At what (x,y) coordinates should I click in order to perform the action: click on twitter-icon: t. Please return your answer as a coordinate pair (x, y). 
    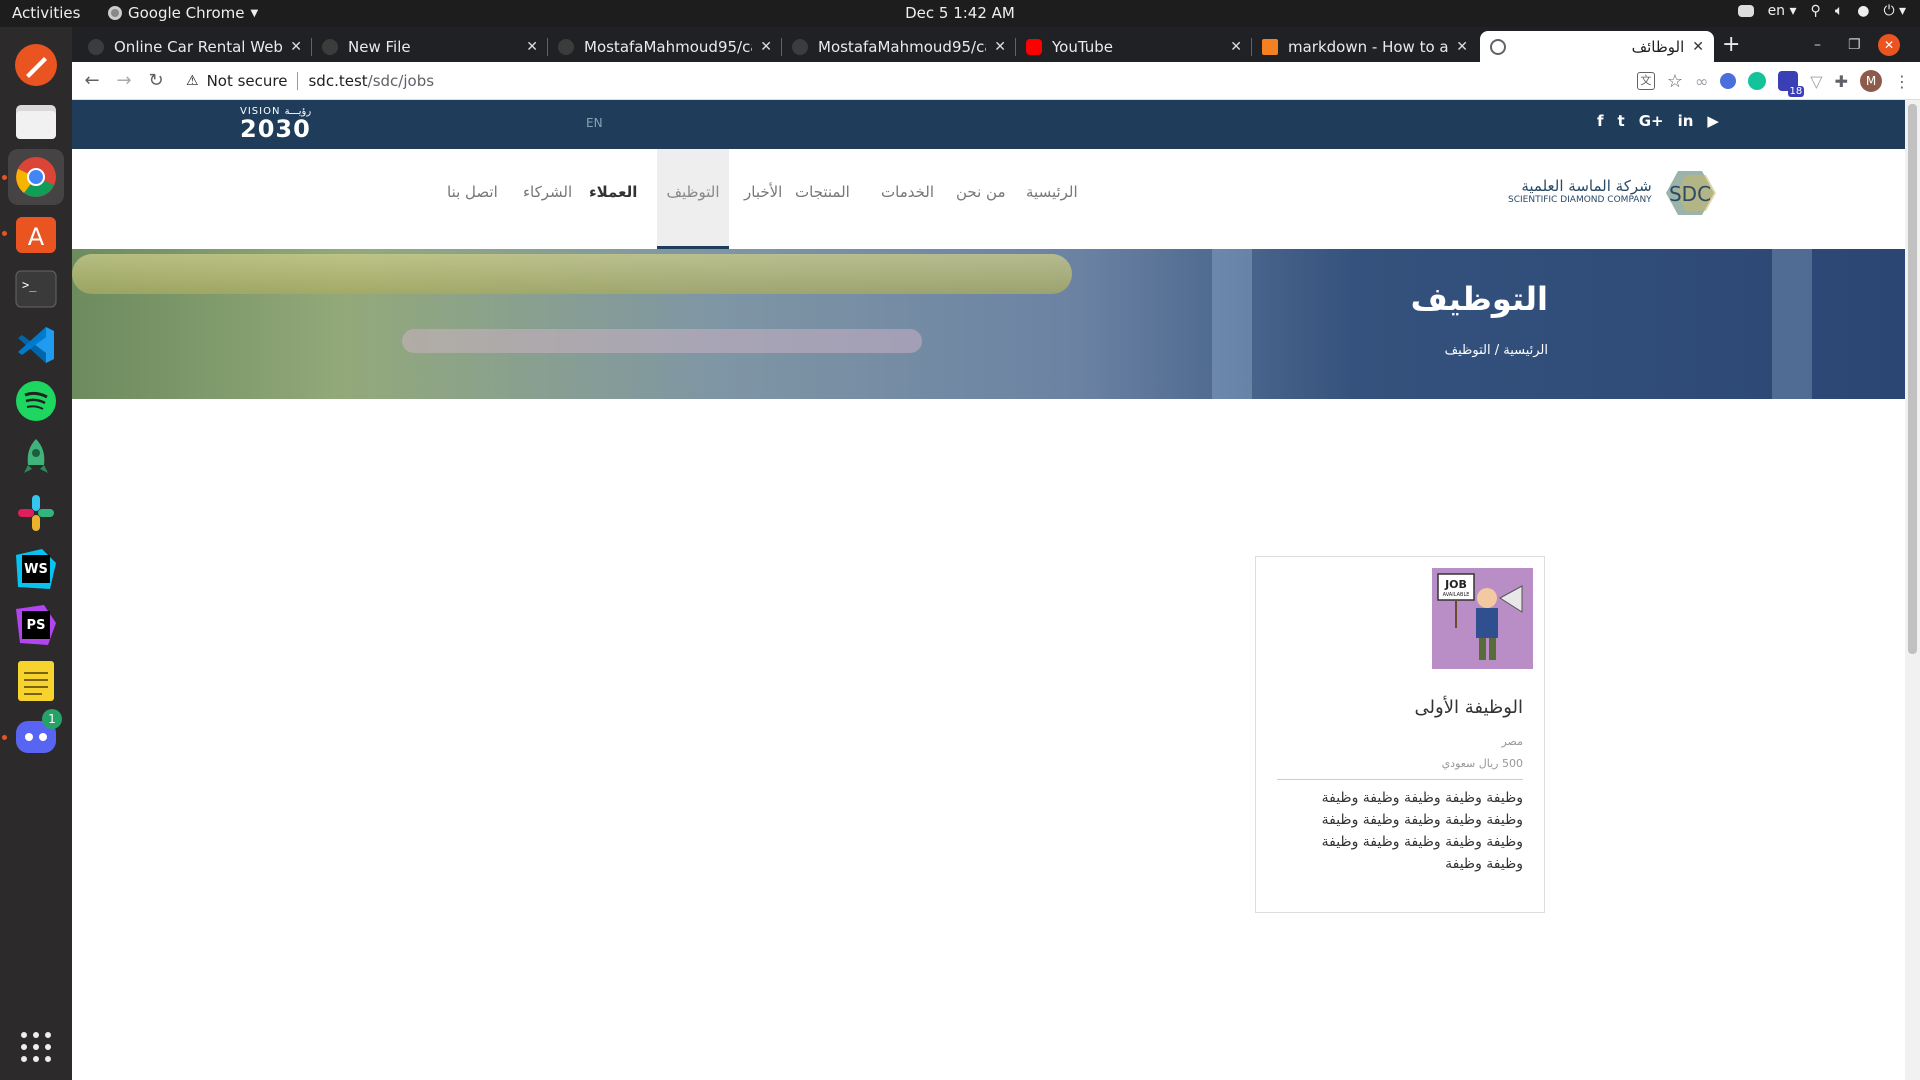
    Looking at the image, I should click on (1621, 121).